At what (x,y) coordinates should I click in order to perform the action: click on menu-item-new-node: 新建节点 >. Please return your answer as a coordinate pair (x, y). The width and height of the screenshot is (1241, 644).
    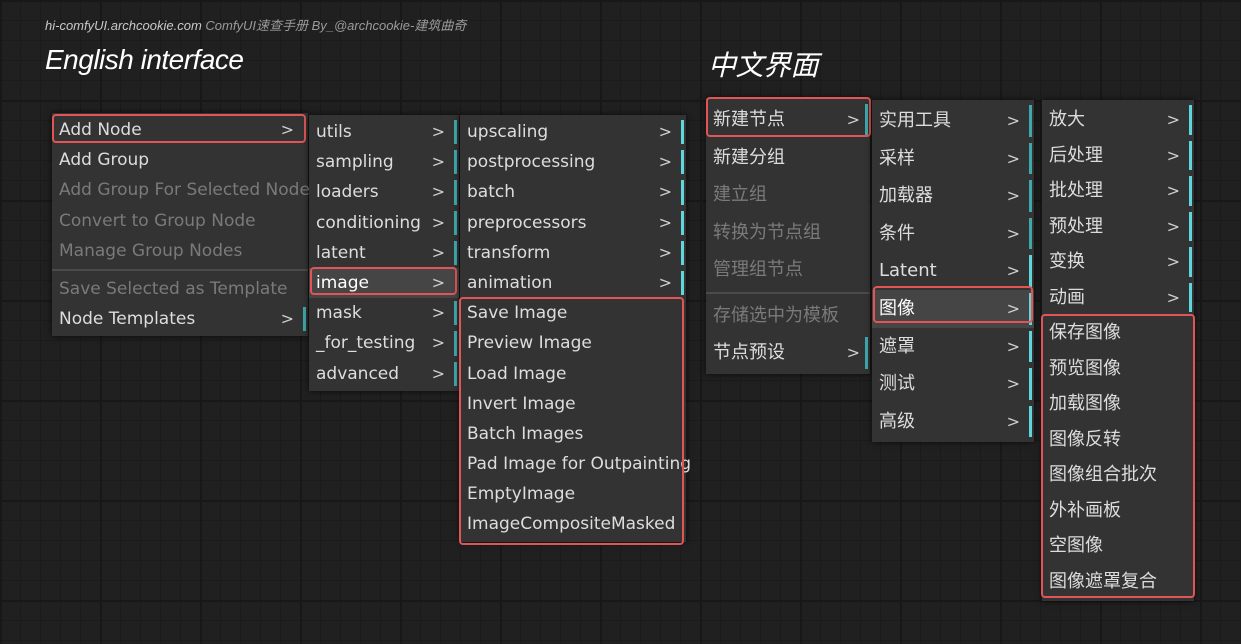
    Looking at the image, I should click on (788, 120).